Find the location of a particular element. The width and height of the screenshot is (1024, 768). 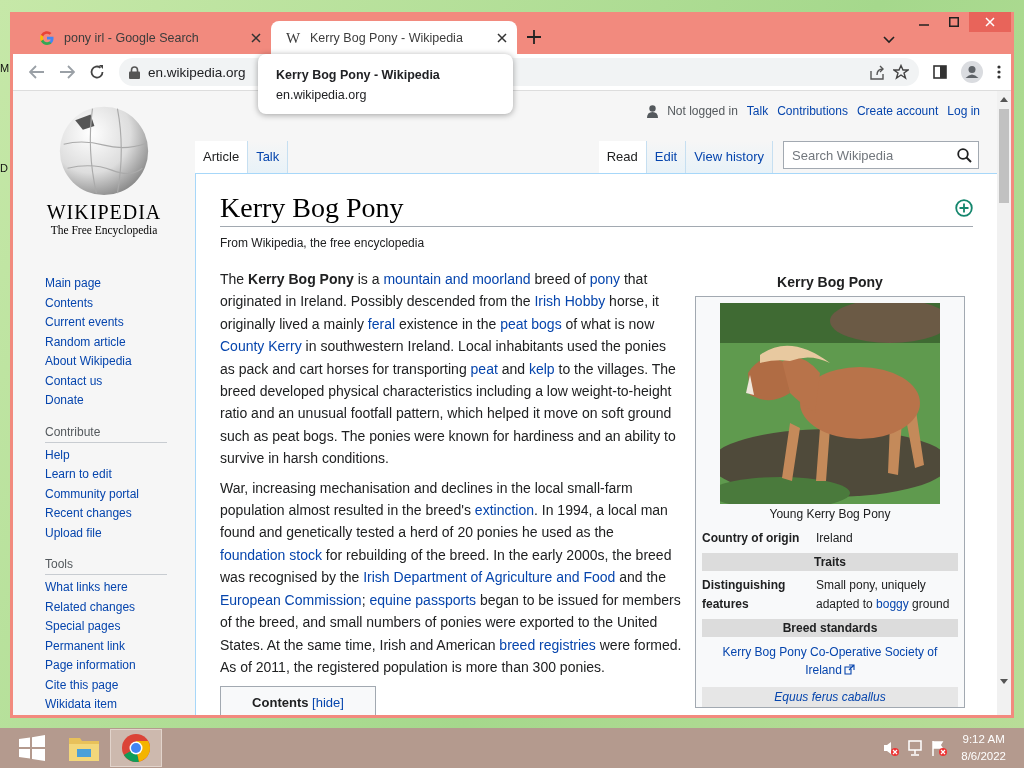

profile-icon is located at coordinates (972, 72).